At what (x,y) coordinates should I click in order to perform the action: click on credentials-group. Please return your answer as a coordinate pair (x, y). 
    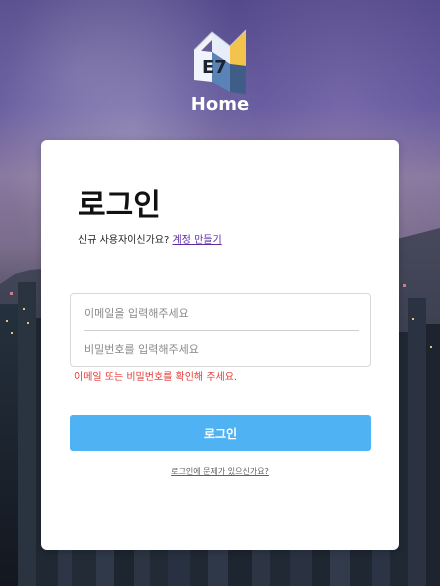
    Looking at the image, I should click on (220, 330).